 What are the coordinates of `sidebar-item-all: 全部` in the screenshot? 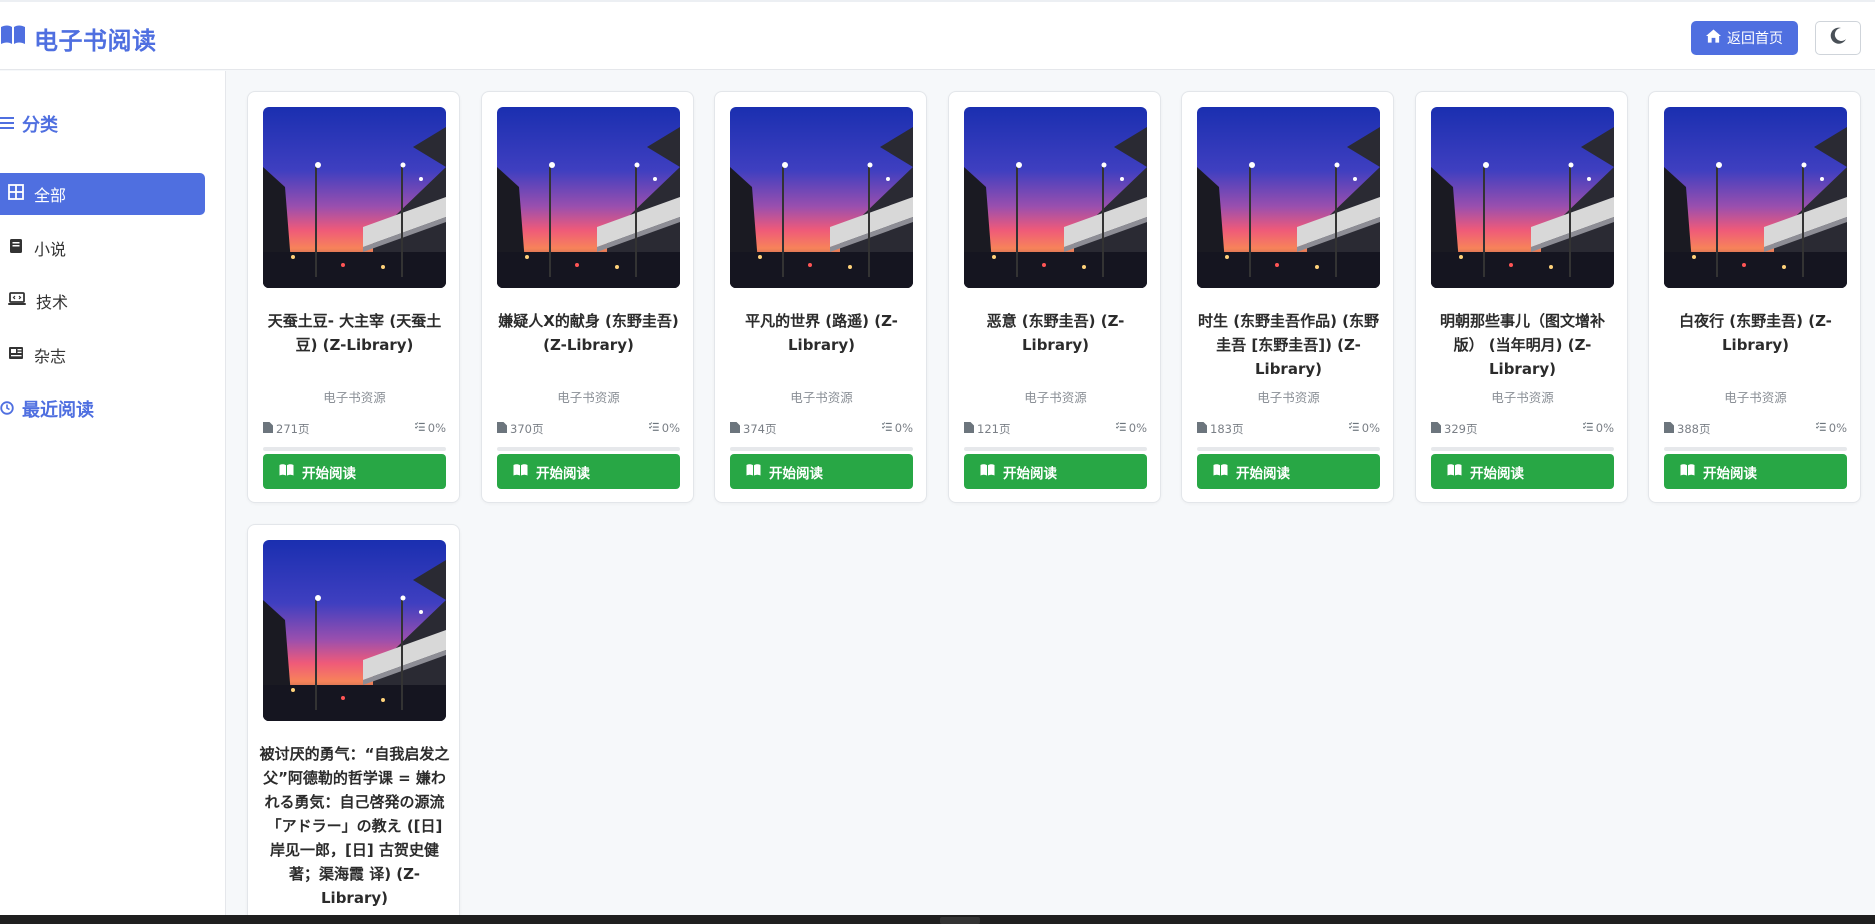 It's located at (102, 194).